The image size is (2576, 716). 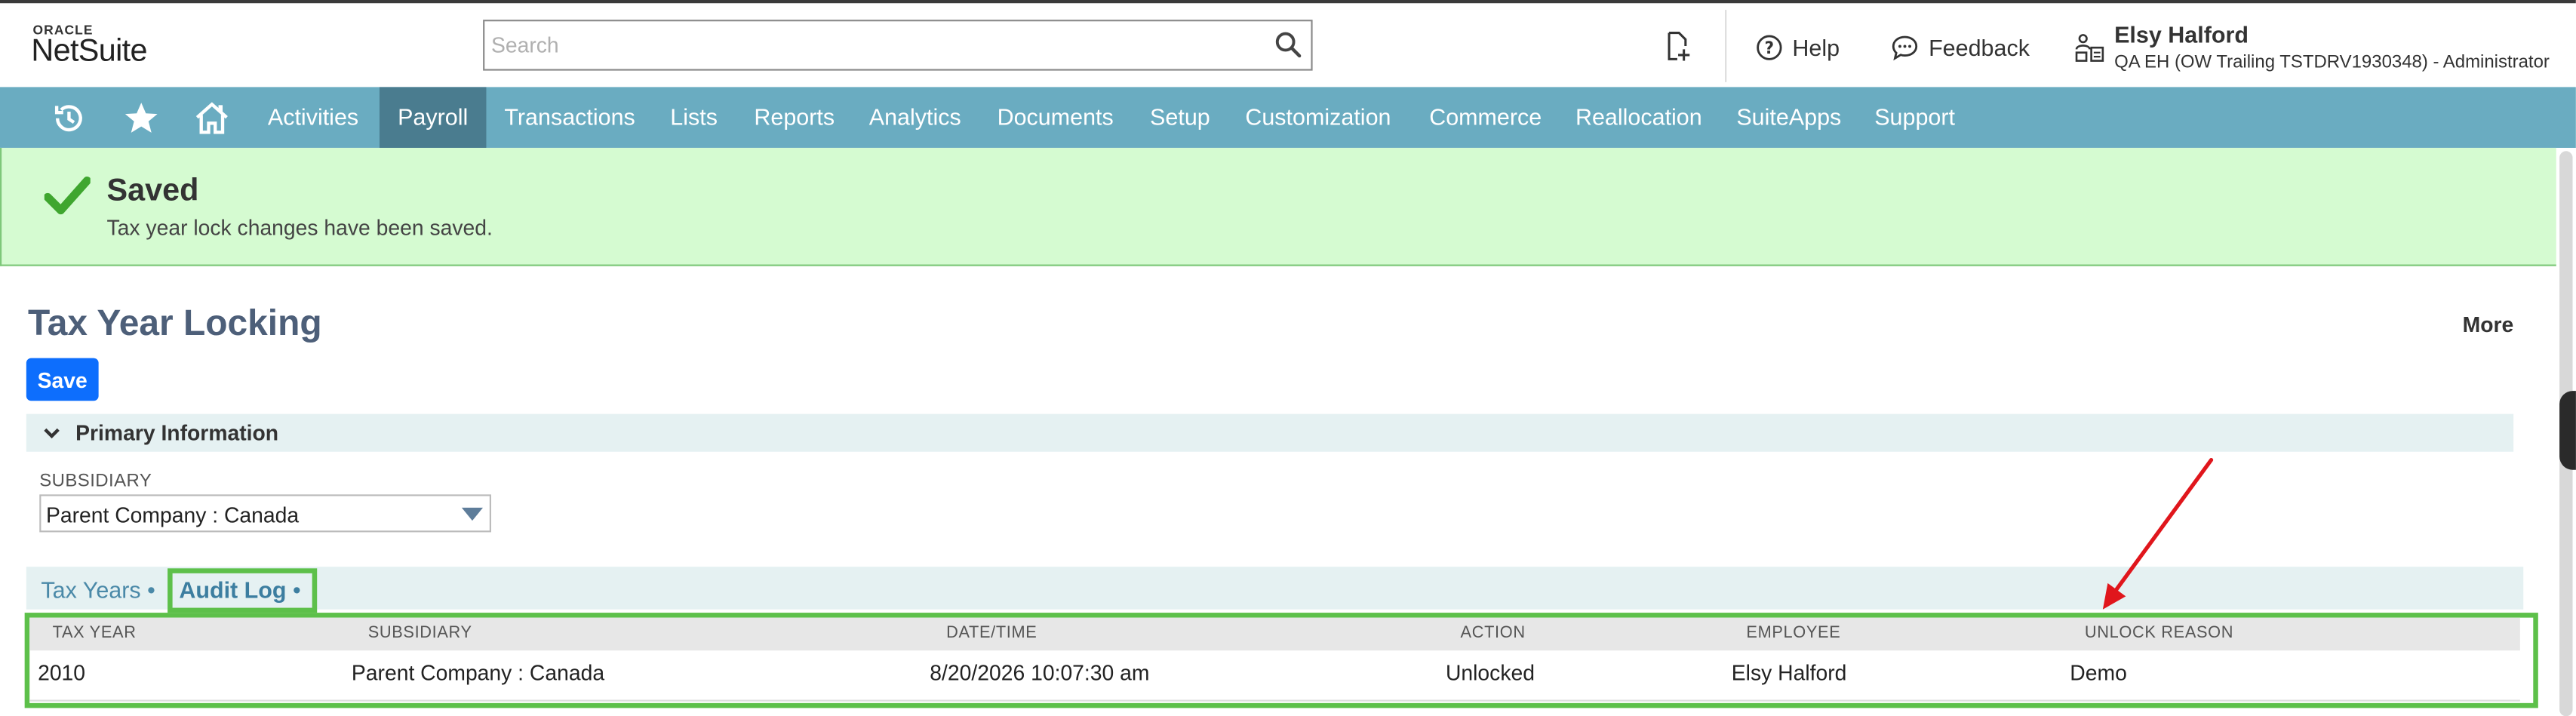 What do you see at coordinates (870, 45) in the screenshot?
I see `search-input` at bounding box center [870, 45].